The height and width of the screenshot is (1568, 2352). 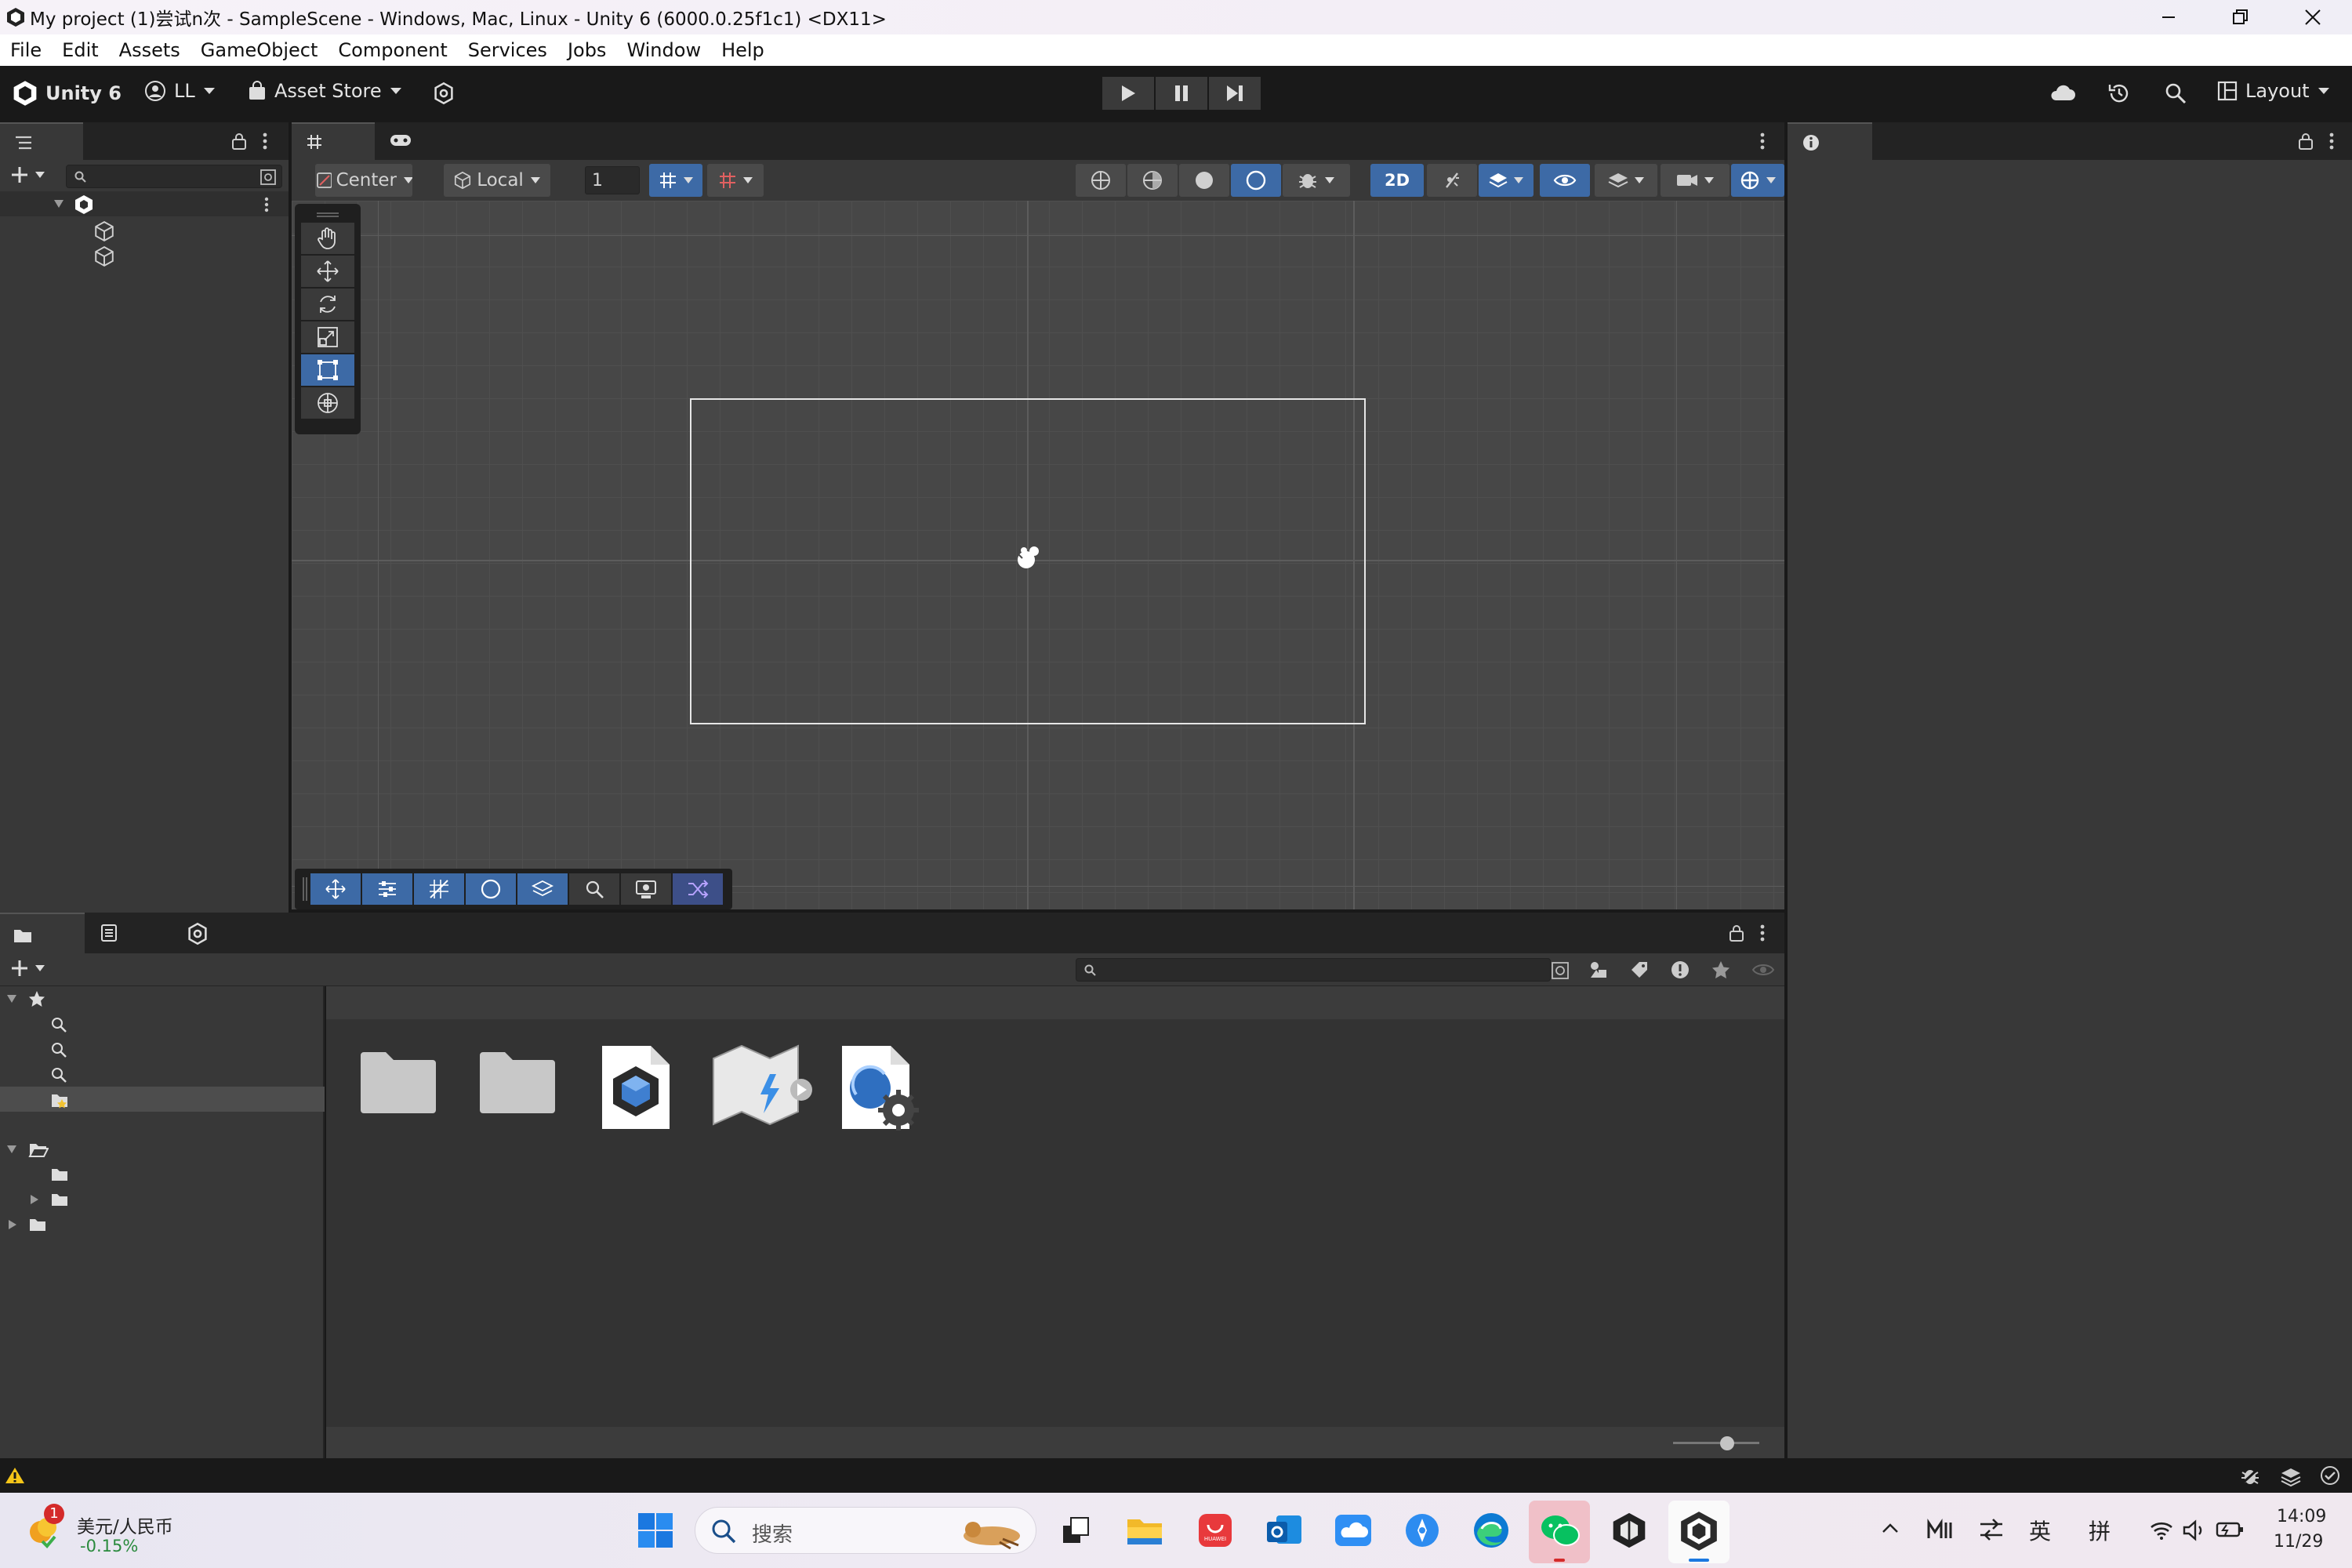 What do you see at coordinates (259, 50) in the screenshot?
I see `menu-gameobject: GameObject` at bounding box center [259, 50].